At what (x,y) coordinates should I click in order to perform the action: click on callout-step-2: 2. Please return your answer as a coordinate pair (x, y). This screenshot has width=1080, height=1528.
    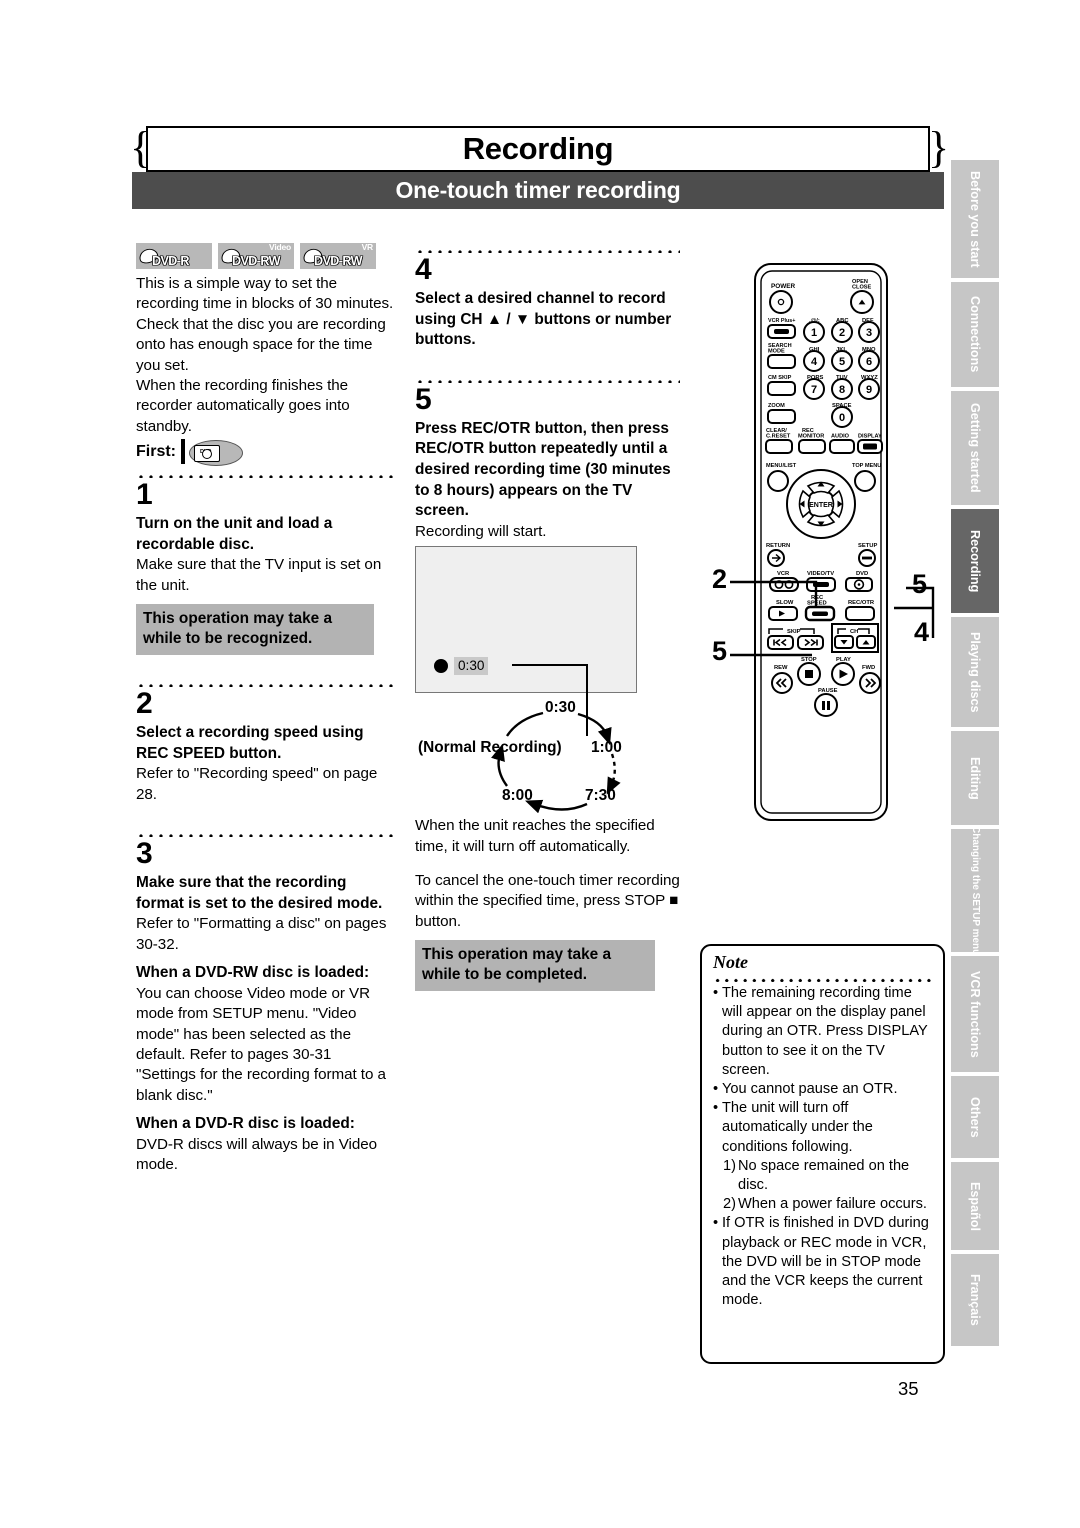
    Looking at the image, I should click on (720, 579).